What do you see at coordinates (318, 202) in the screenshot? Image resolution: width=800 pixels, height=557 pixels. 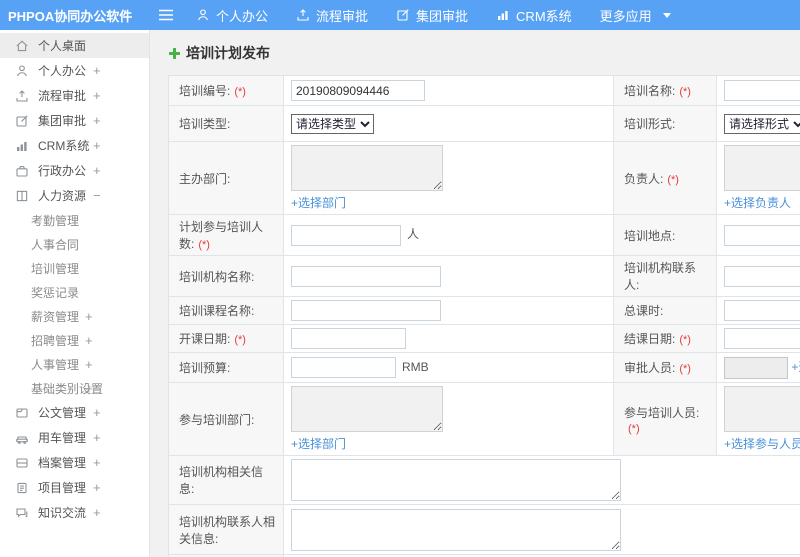 I see `select-dept-link: +选择部门` at bounding box center [318, 202].